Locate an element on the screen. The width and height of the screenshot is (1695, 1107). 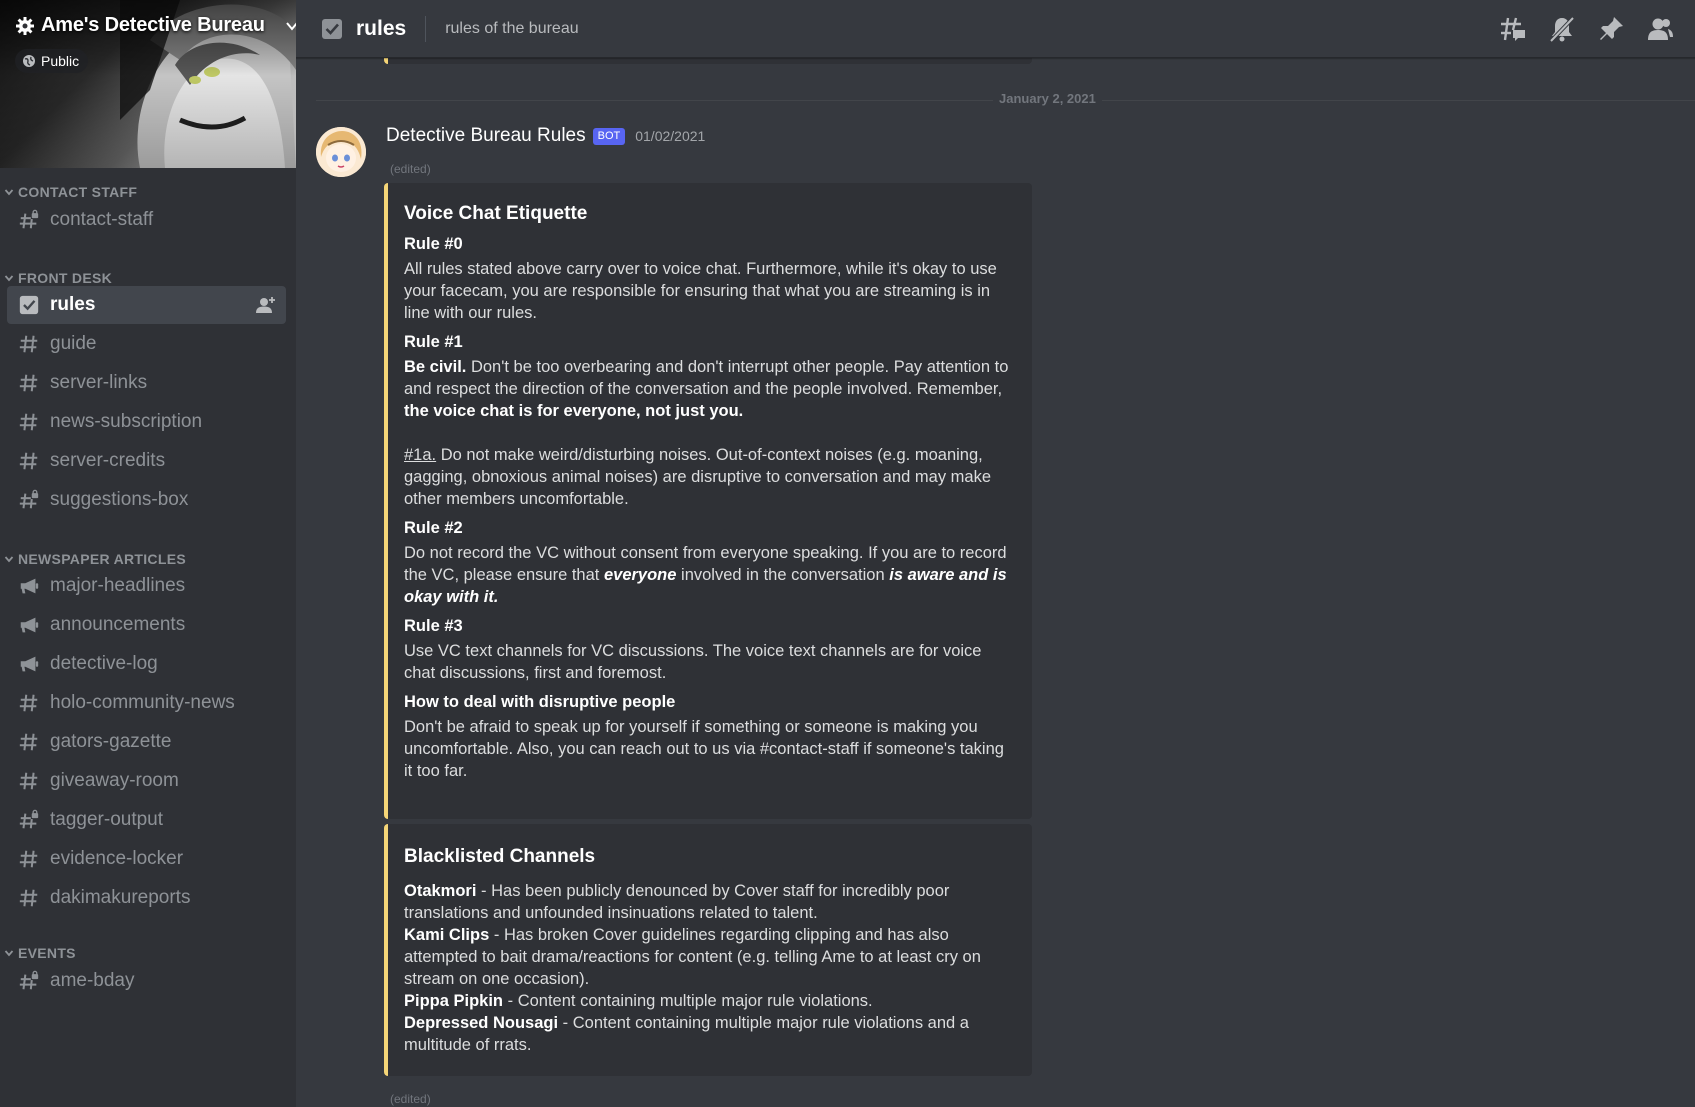
server-banner: Ame's Detective Bureau Public is located at coordinates (148, 84).